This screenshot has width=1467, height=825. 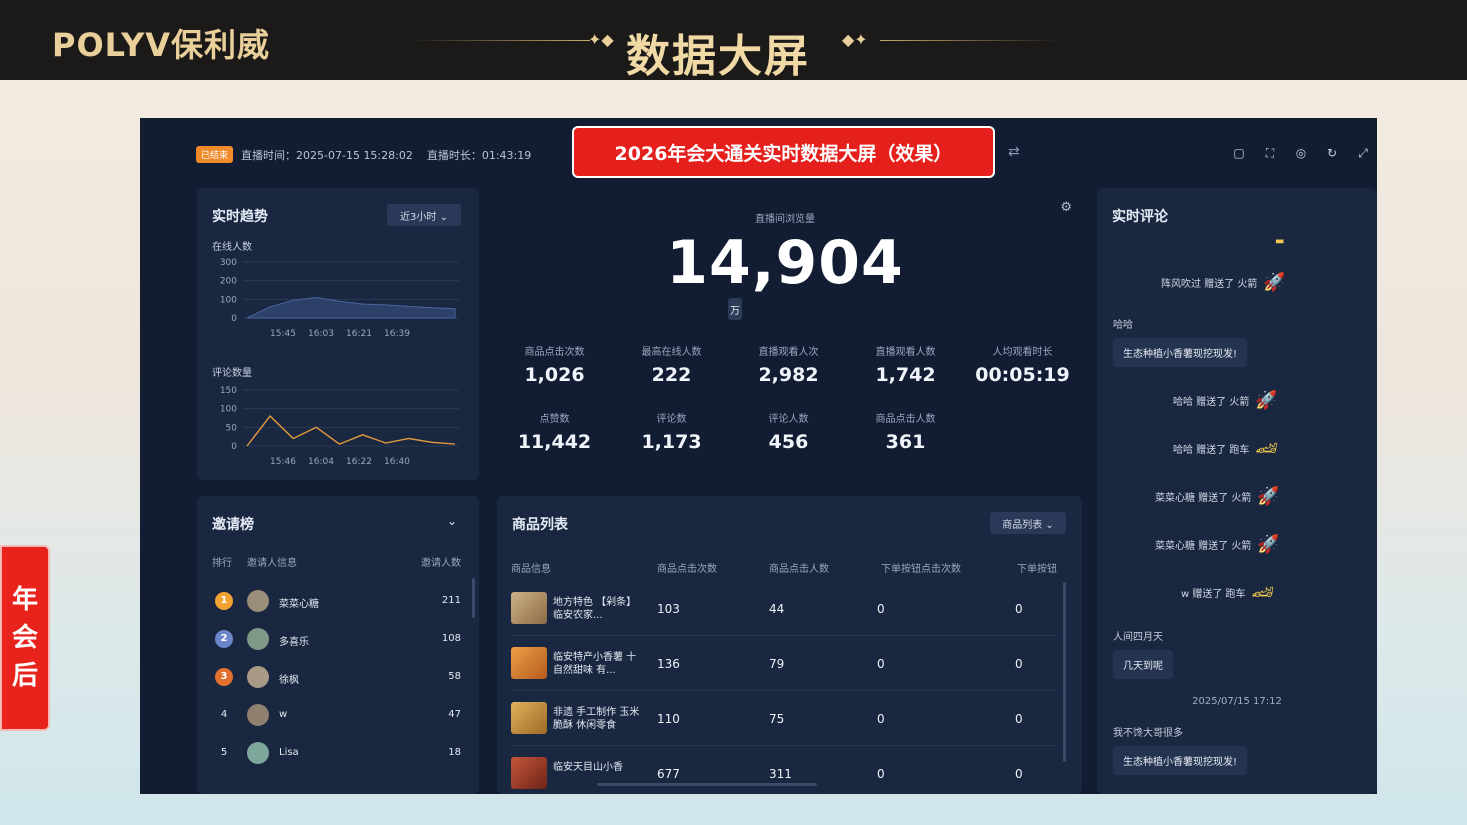 What do you see at coordinates (228, 263) in the screenshot?
I see `y-tick-label: 300` at bounding box center [228, 263].